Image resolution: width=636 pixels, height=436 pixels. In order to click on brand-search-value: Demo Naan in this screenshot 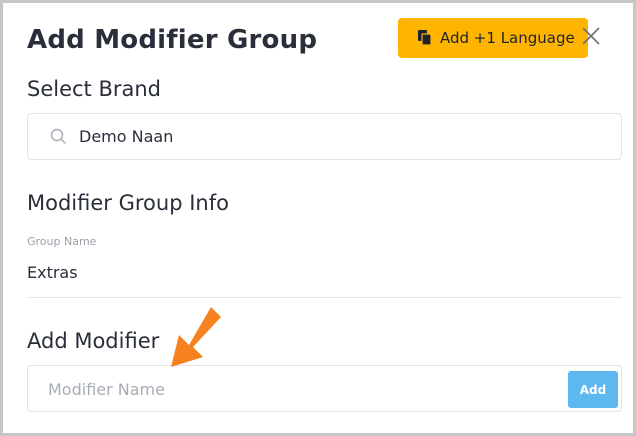, I will do `click(126, 136)`.